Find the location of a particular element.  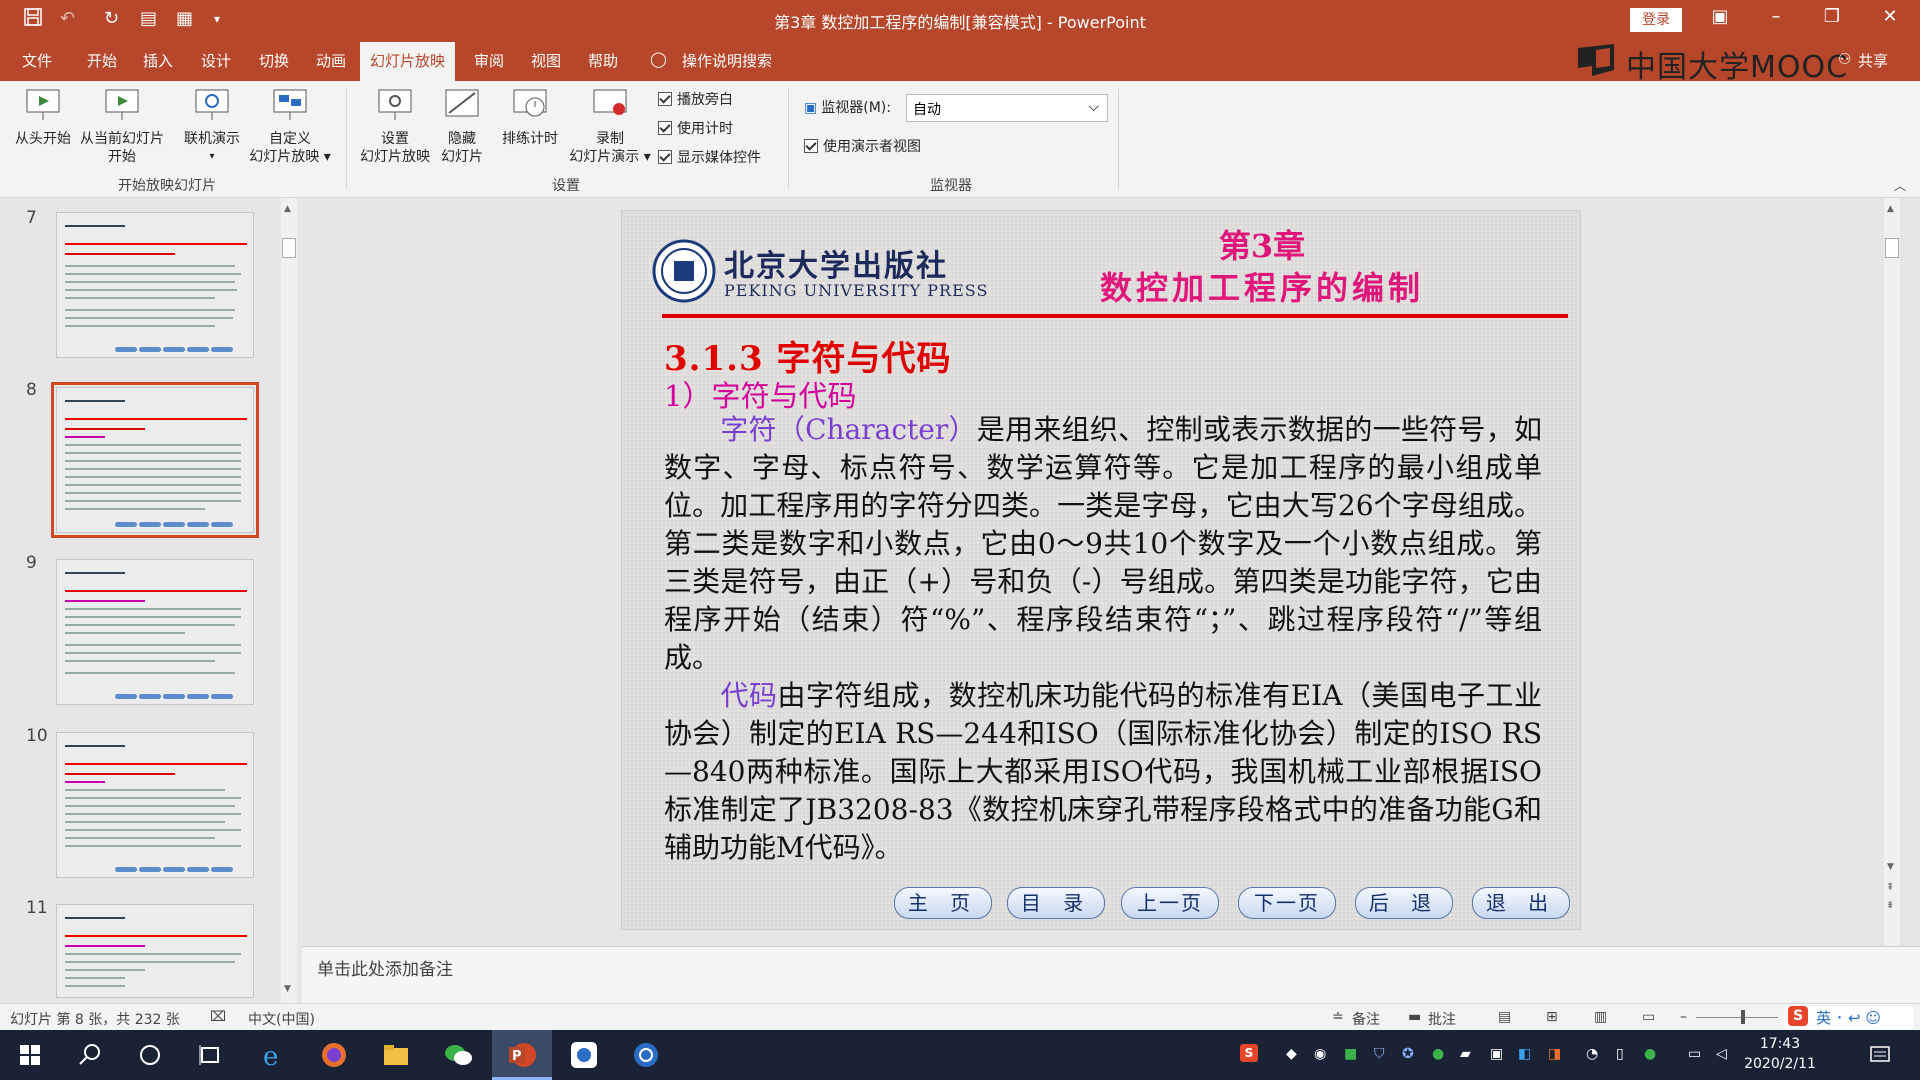

hide-slide-button: 隐藏 幻灯片 is located at coordinates (462, 126).